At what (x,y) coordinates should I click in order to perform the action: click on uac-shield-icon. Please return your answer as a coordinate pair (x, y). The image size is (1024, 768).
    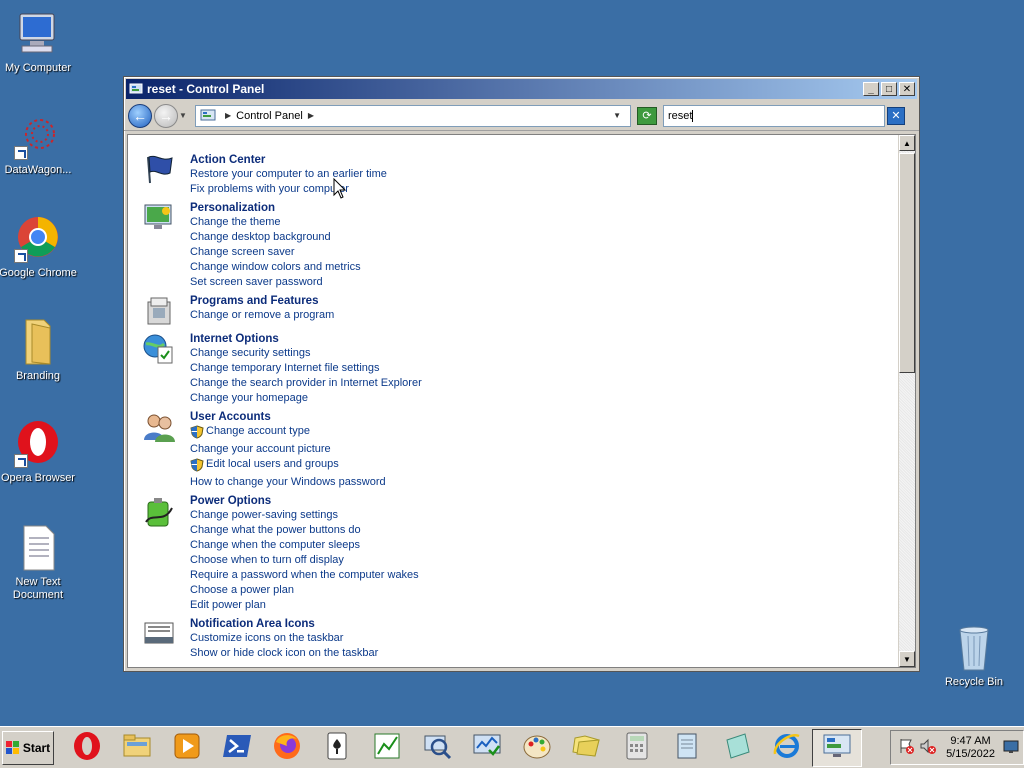
    Looking at the image, I should click on (197, 431).